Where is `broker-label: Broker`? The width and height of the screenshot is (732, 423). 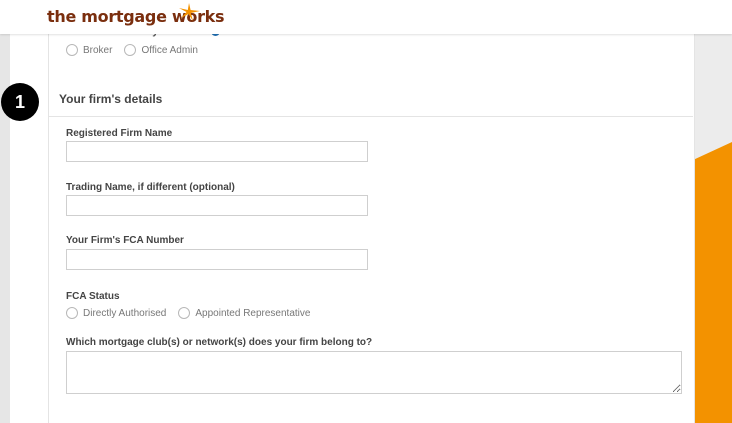
broker-label: Broker is located at coordinates (98, 50).